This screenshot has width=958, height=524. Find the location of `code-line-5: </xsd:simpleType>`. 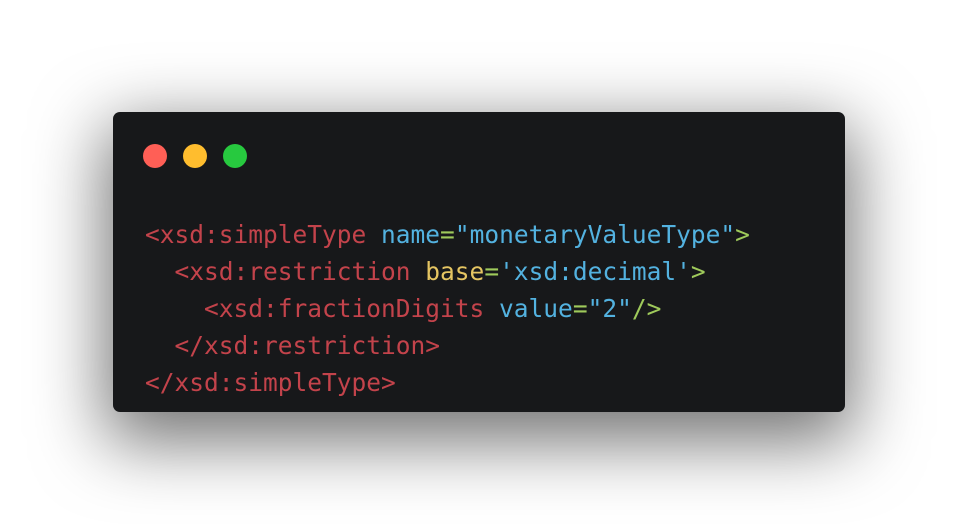

code-line-5: </xsd:simpleType> is located at coordinates (447, 382).